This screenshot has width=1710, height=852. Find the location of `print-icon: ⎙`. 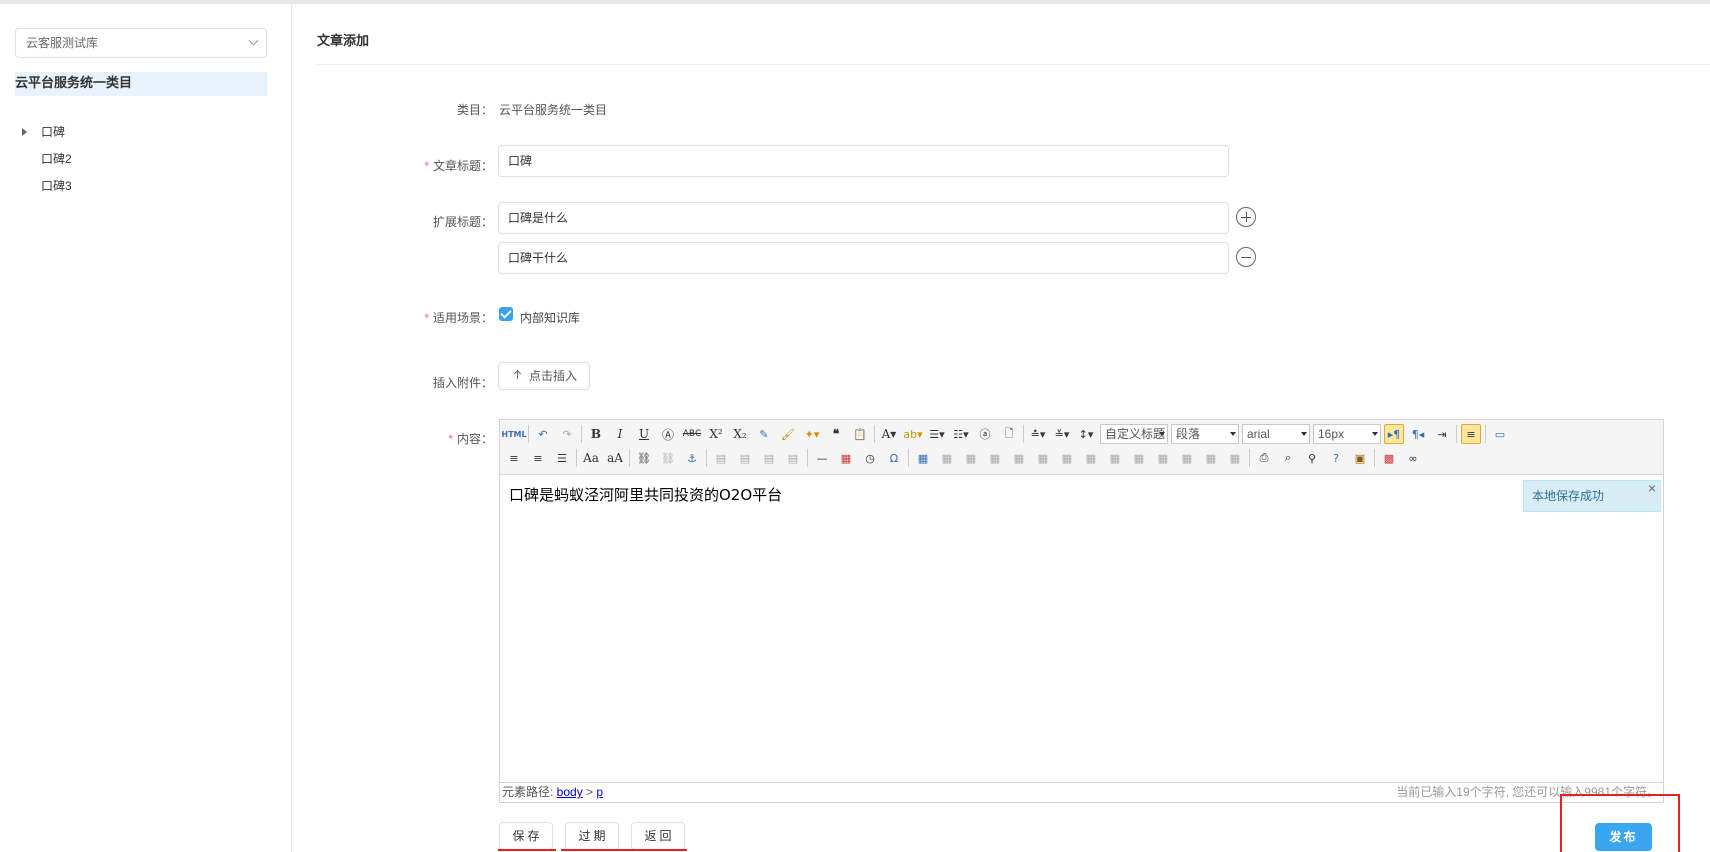

print-icon: ⎙ is located at coordinates (1264, 458).